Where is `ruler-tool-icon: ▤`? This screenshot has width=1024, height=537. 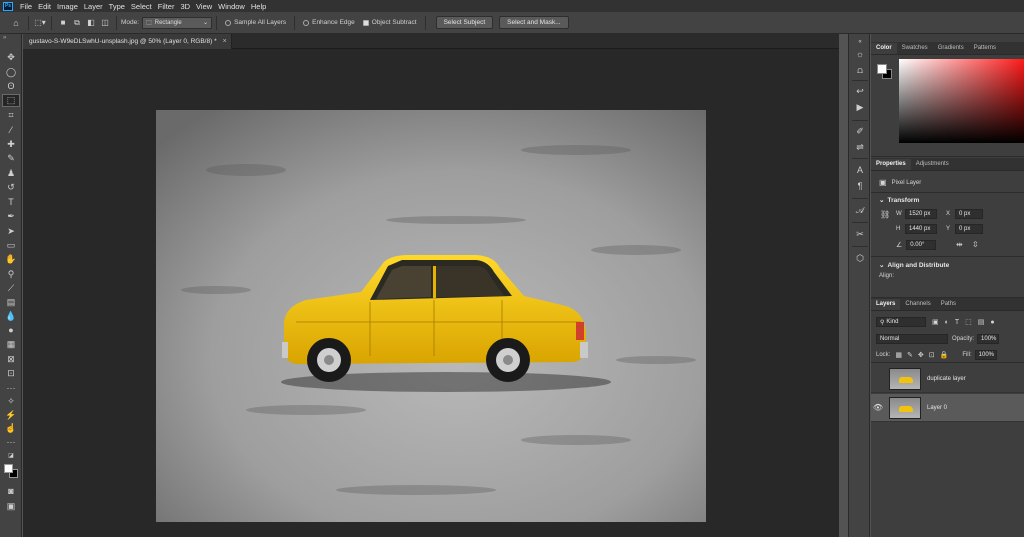 ruler-tool-icon: ▤ is located at coordinates (11, 302).